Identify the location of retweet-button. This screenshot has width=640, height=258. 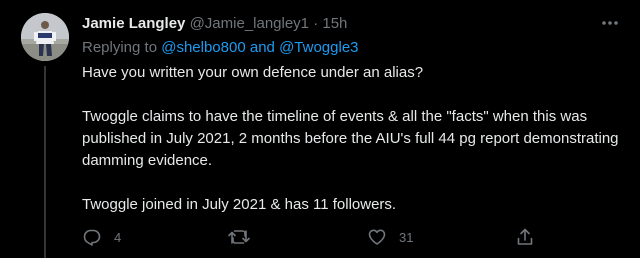
(245, 237).